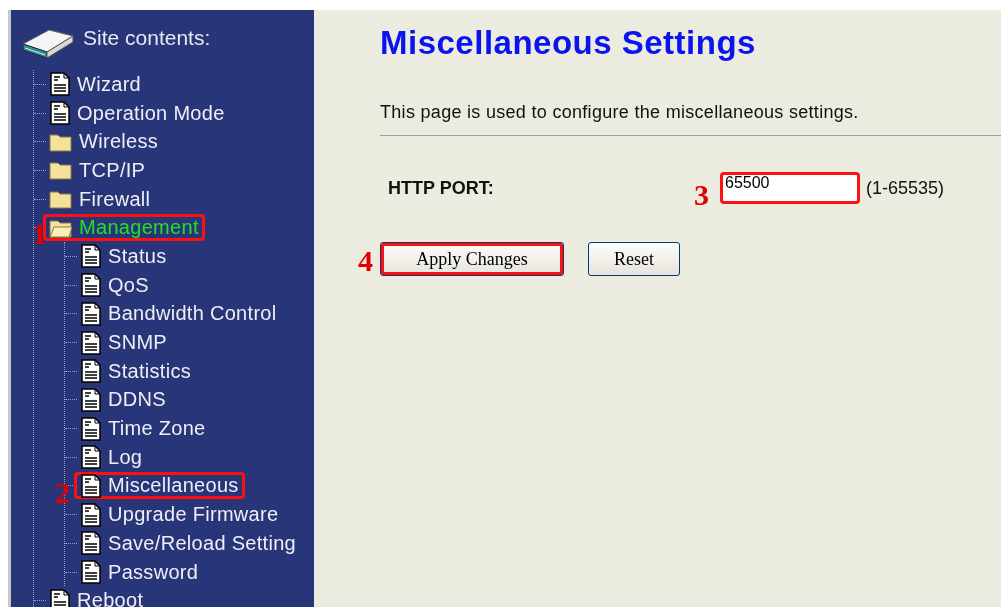 The height and width of the screenshot is (607, 1001). What do you see at coordinates (97, 170) in the screenshot?
I see `folder-item: TCP/IP` at bounding box center [97, 170].